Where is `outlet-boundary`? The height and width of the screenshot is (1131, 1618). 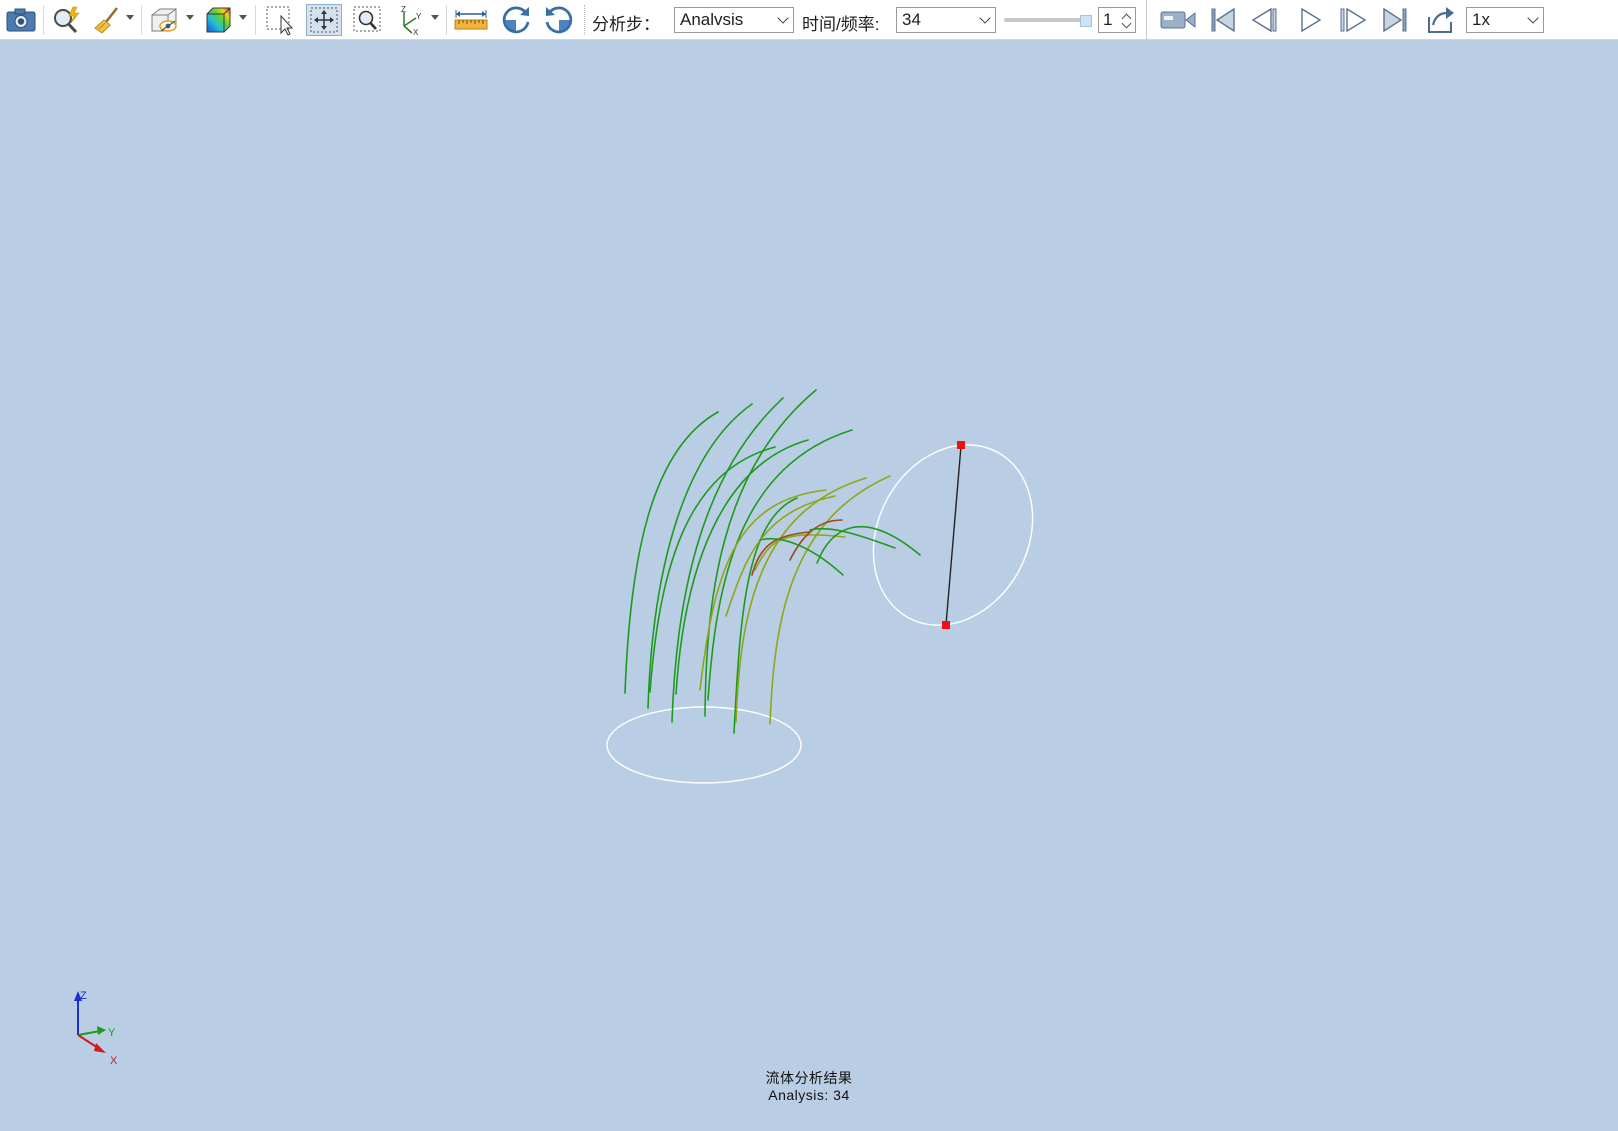
outlet-boundary is located at coordinates (953, 535).